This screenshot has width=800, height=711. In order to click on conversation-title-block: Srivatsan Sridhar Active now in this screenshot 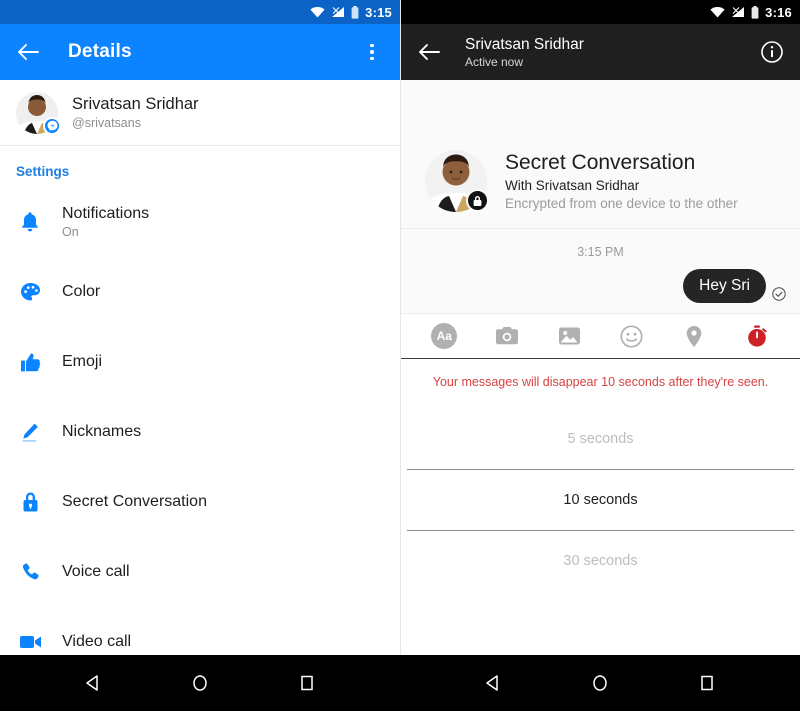, I will do `click(524, 52)`.